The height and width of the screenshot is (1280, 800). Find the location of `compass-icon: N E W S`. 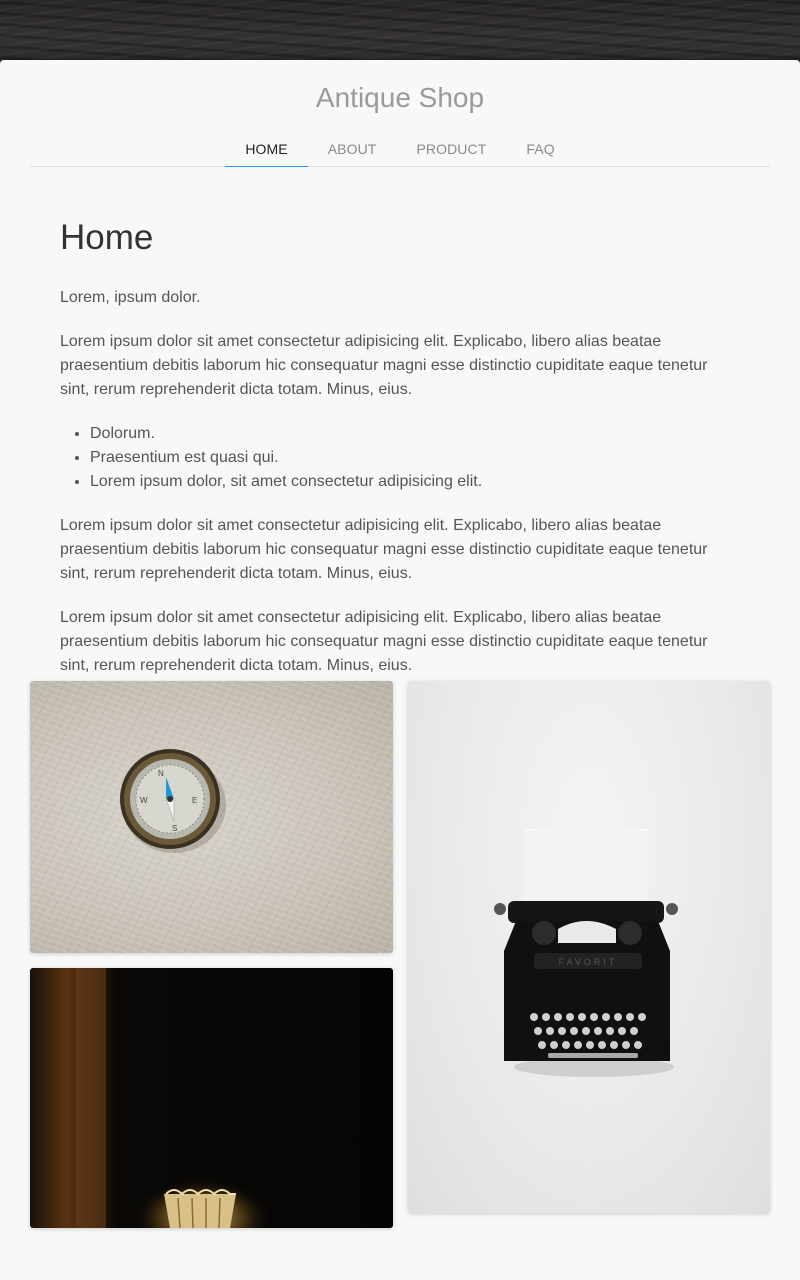

compass-icon: N E W S is located at coordinates (173, 801).